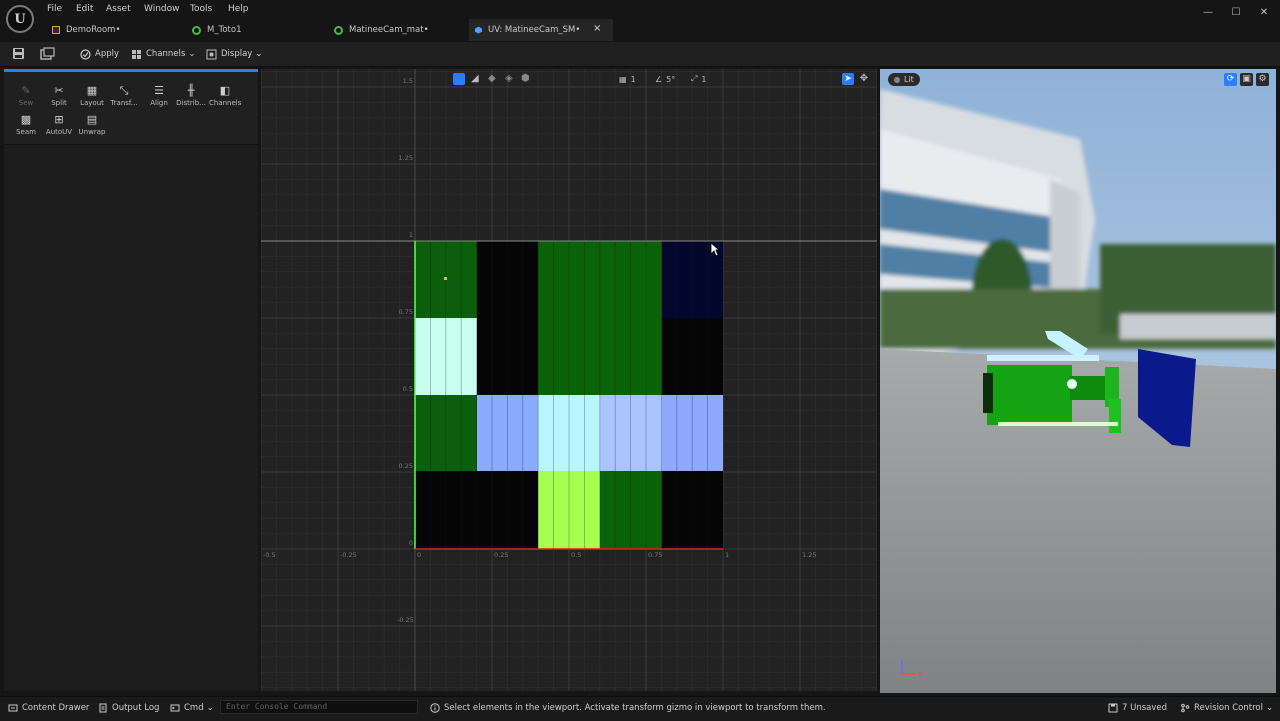 This screenshot has height=721, width=1280. Describe the element at coordinates (92, 119) in the screenshot. I see `unwrap-icon: ▤` at that location.